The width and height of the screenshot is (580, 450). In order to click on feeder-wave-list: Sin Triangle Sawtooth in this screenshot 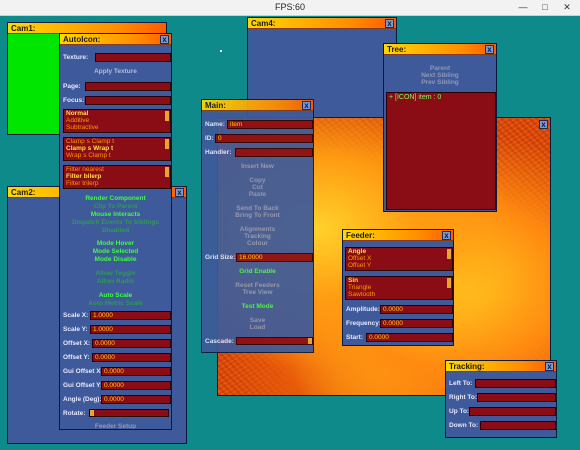, I will do `click(399, 288)`.